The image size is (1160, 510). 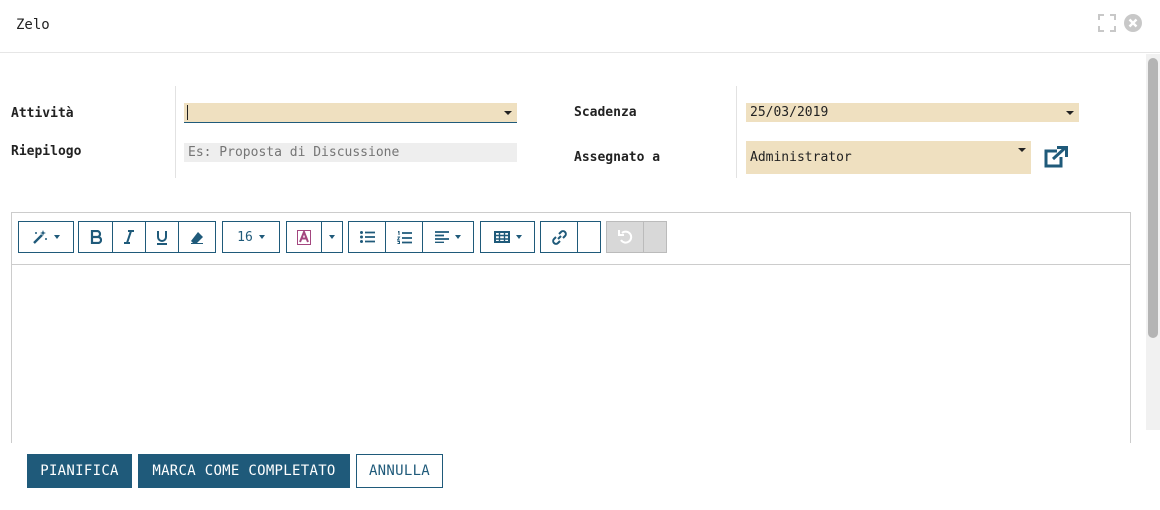 I want to click on text-cursor, so click(x=187, y=112).